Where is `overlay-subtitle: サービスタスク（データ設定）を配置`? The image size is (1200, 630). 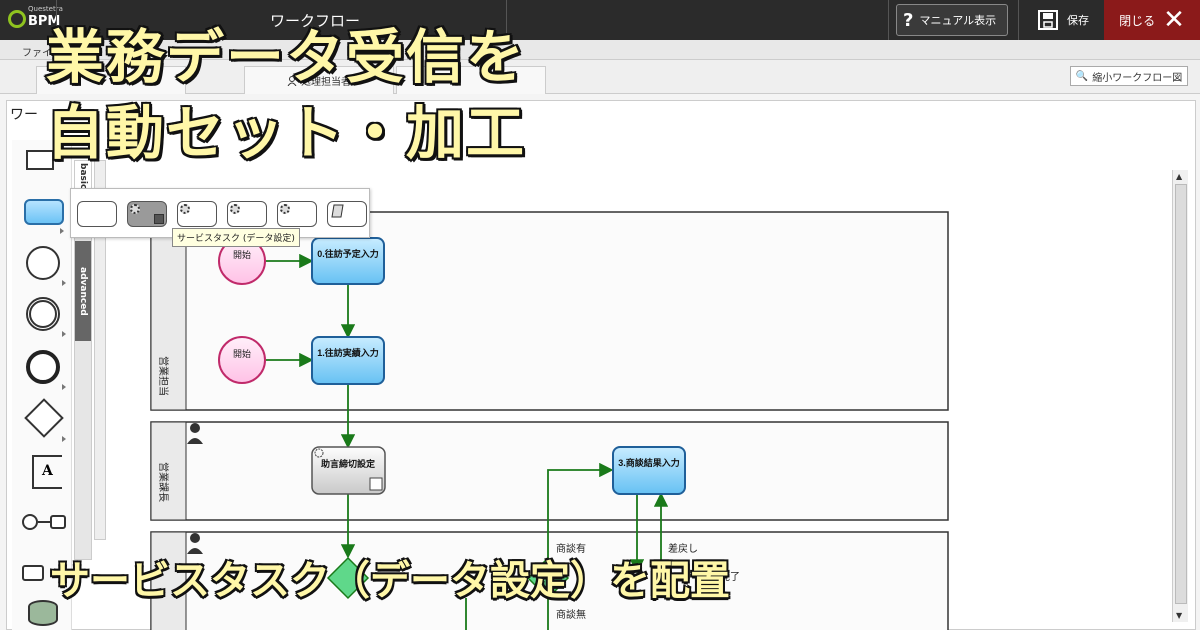
overlay-subtitle: サービスタスク（データ設定）を配置 is located at coordinates (390, 581).